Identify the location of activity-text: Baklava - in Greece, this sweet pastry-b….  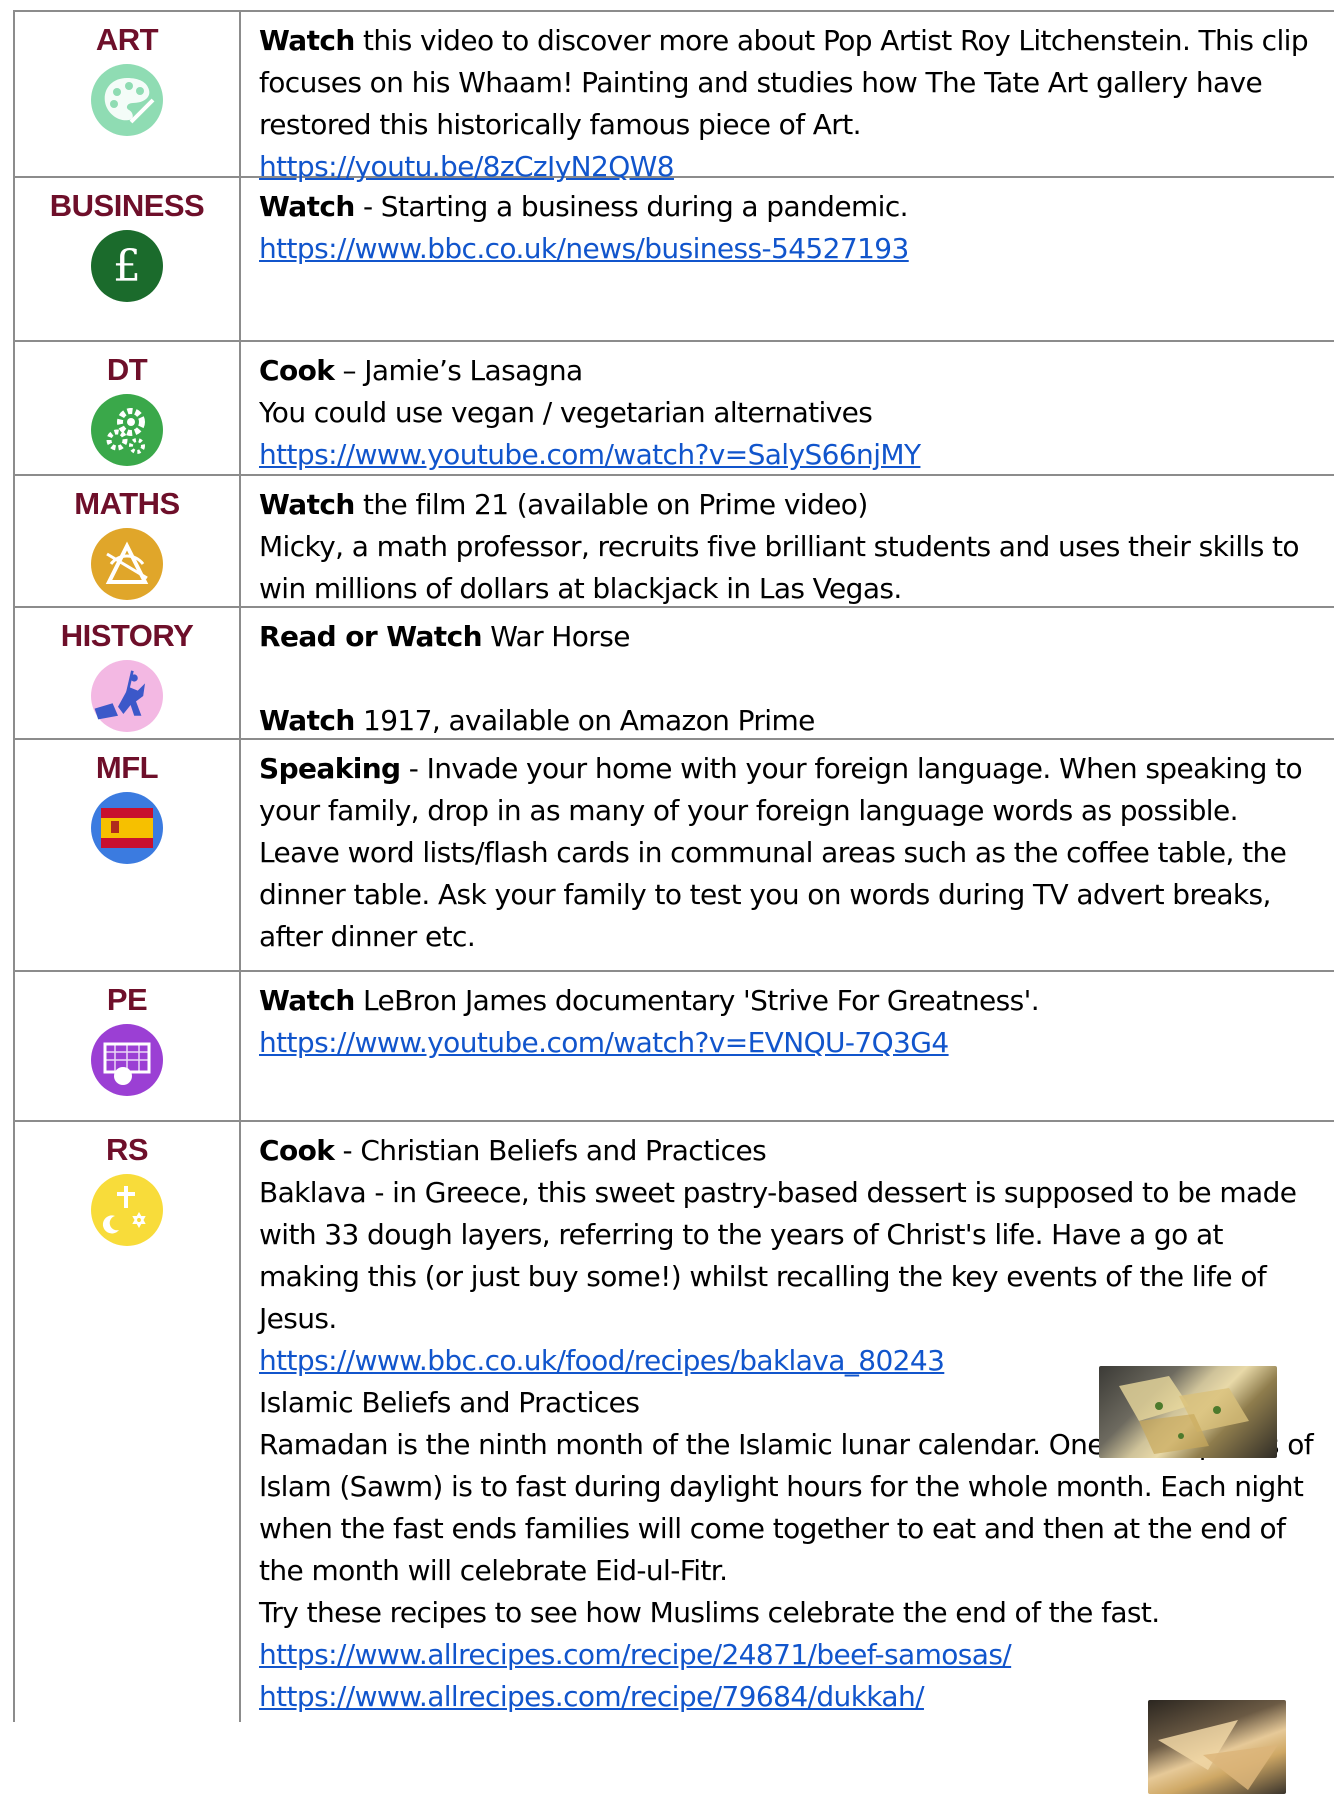
(778, 1255).